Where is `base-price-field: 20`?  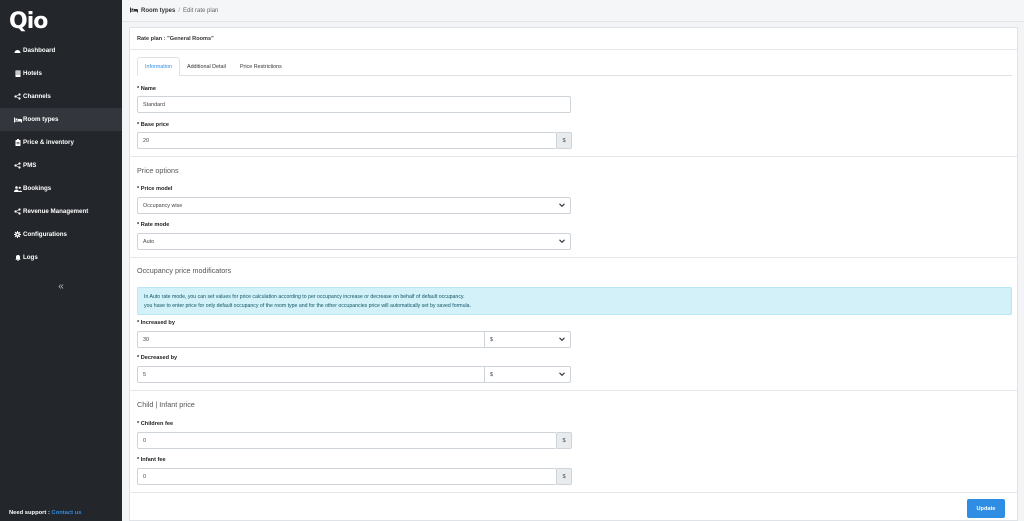 base-price-field: 20 is located at coordinates (347, 140).